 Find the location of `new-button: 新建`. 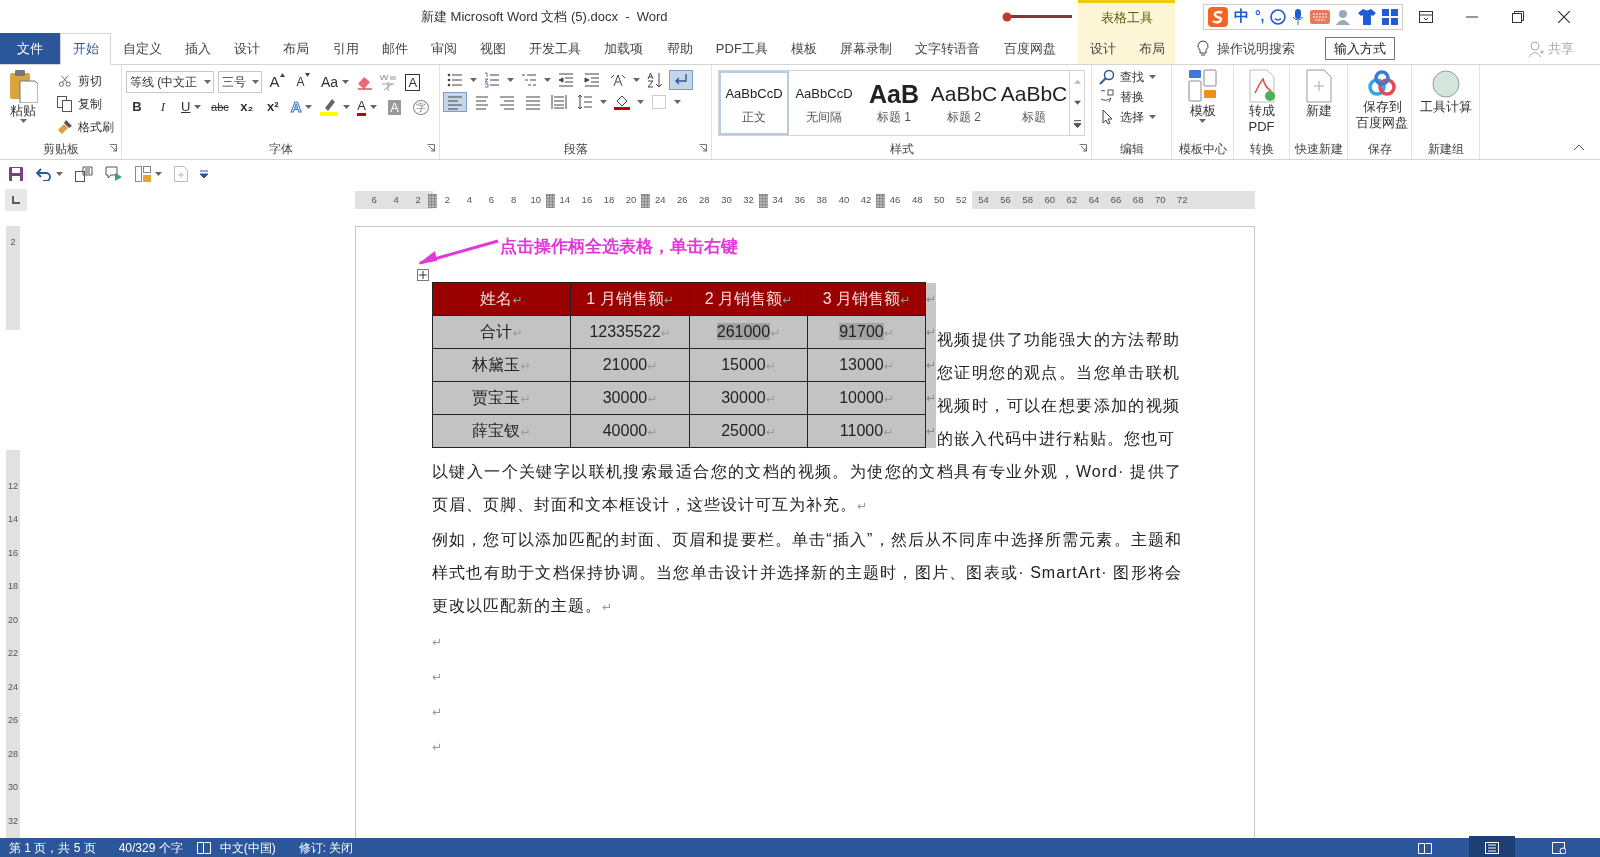

new-button: 新建 is located at coordinates (1318, 103).